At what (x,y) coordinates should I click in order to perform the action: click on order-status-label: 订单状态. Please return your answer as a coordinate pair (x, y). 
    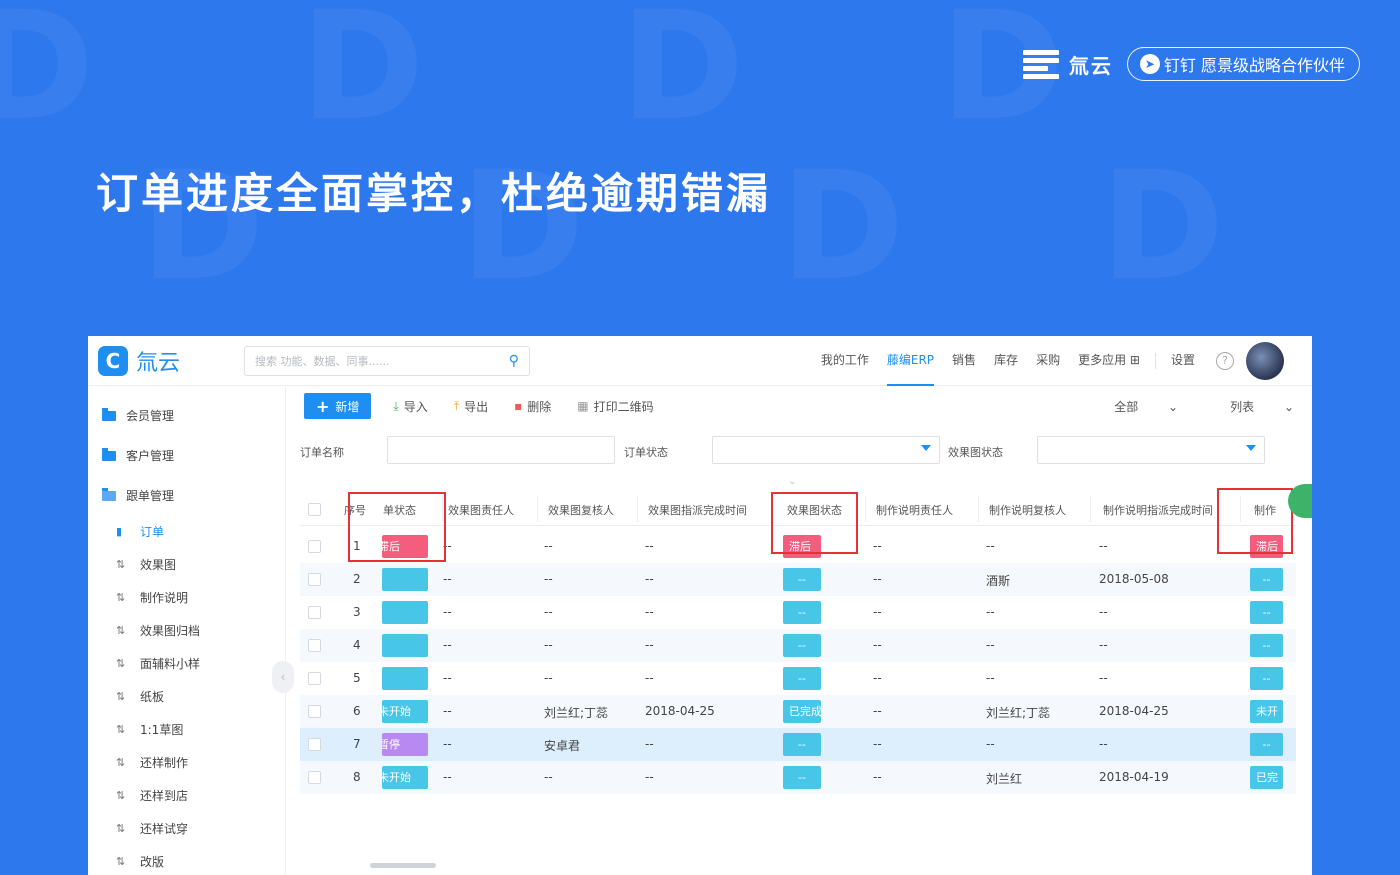
    Looking at the image, I should click on (646, 452).